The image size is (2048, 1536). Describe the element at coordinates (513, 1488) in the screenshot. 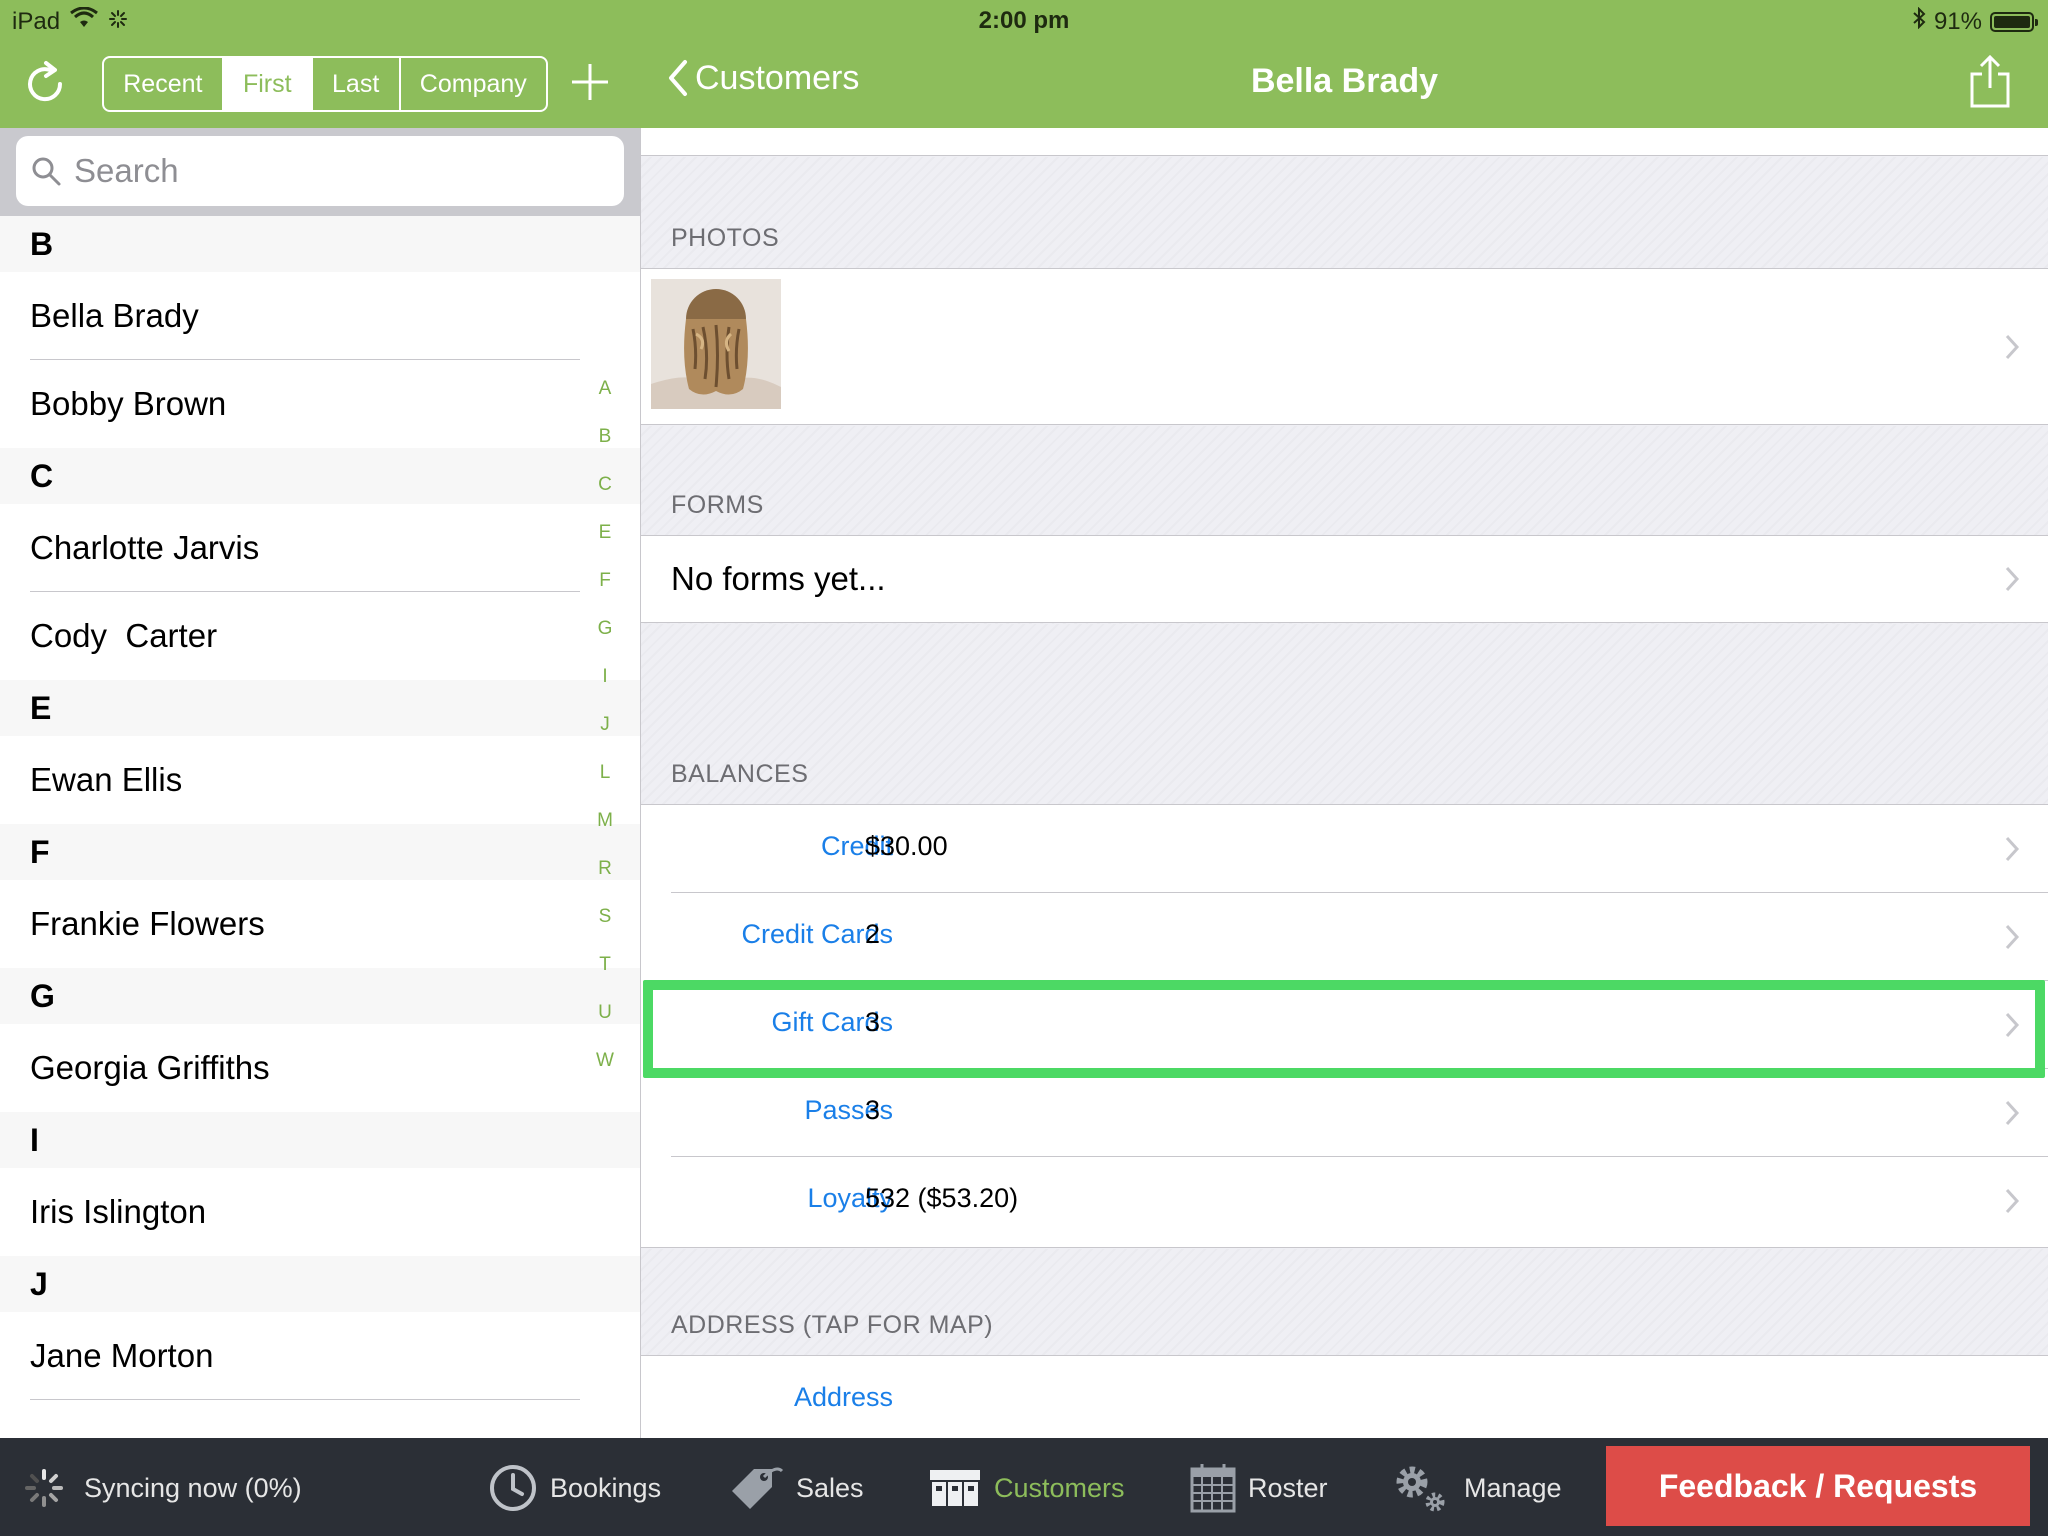

I see `clock-icon` at that location.